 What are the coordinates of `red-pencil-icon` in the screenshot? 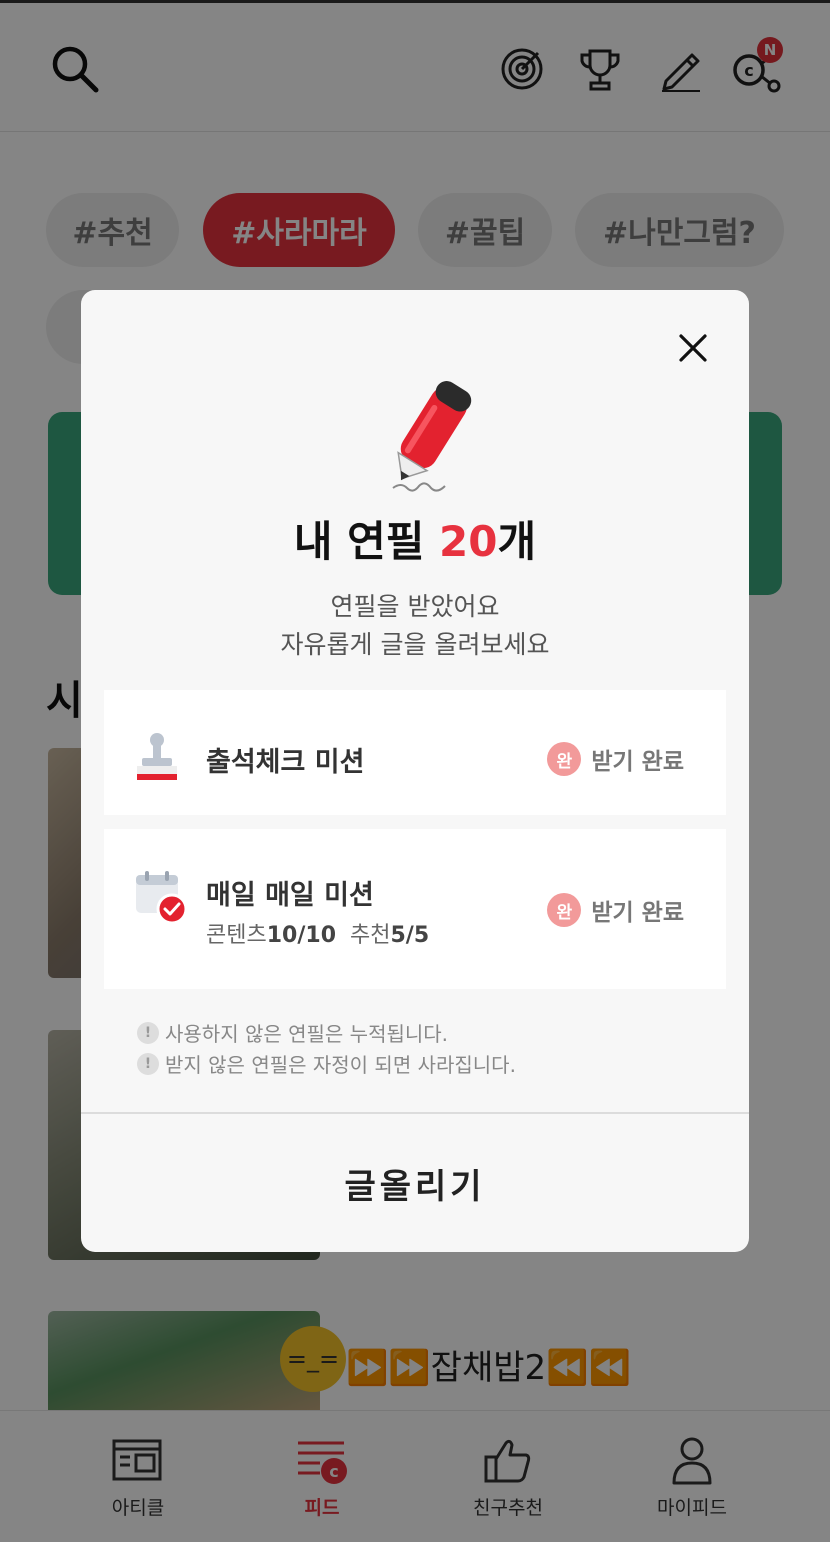 It's located at (432, 436).